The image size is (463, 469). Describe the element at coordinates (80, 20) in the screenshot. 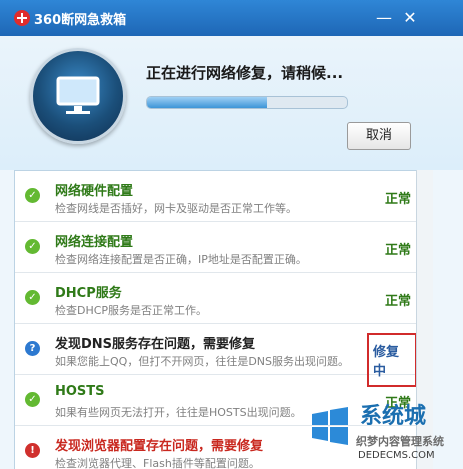

I see `window-title: 360断网急救箱` at that location.